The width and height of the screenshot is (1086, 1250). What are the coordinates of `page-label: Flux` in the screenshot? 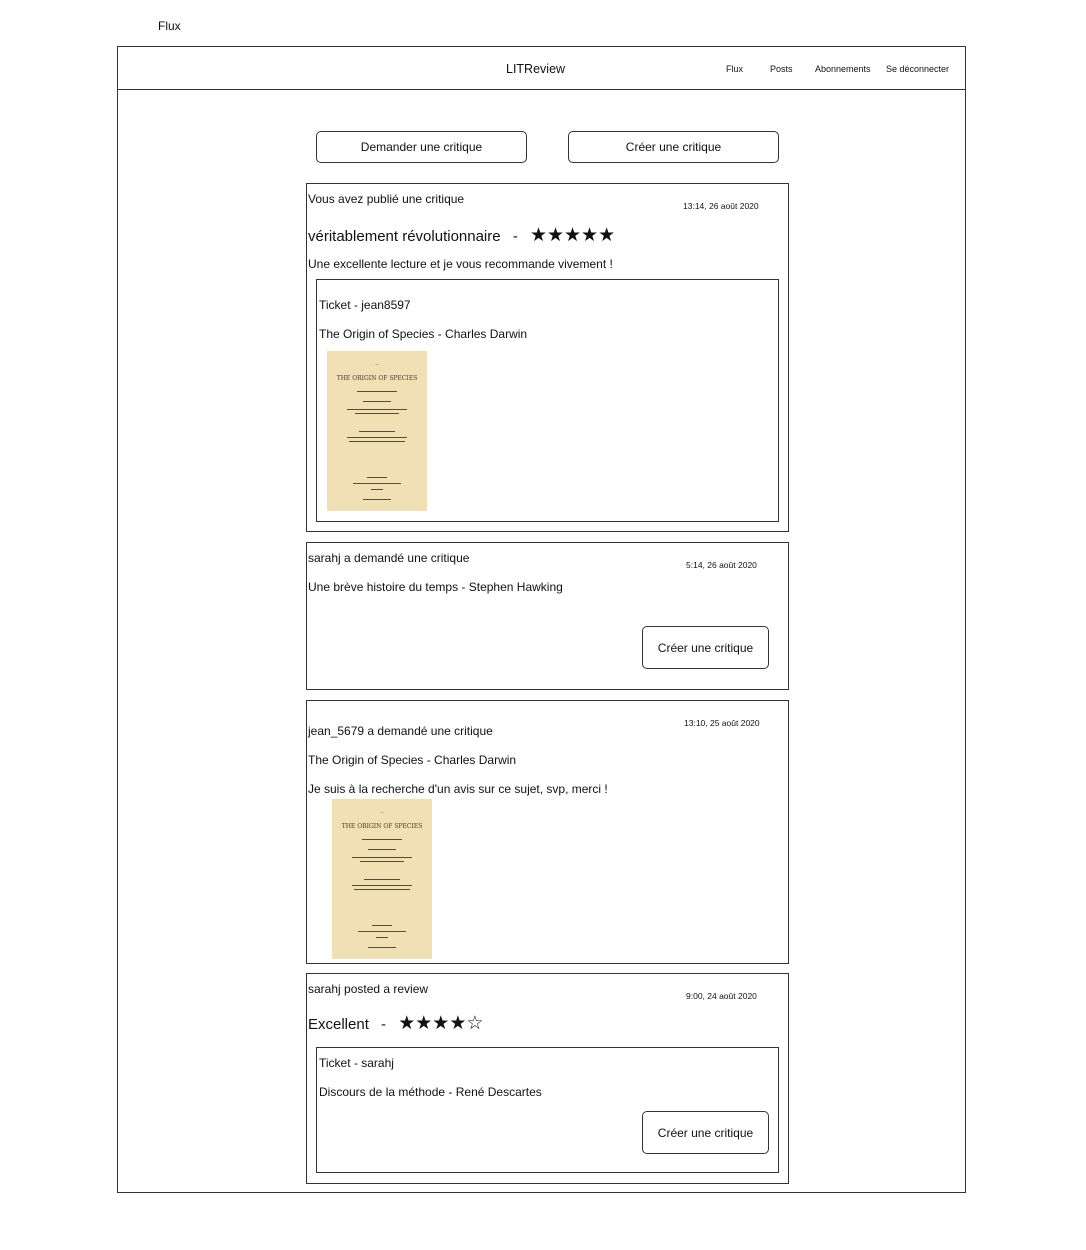 It's located at (169, 26).